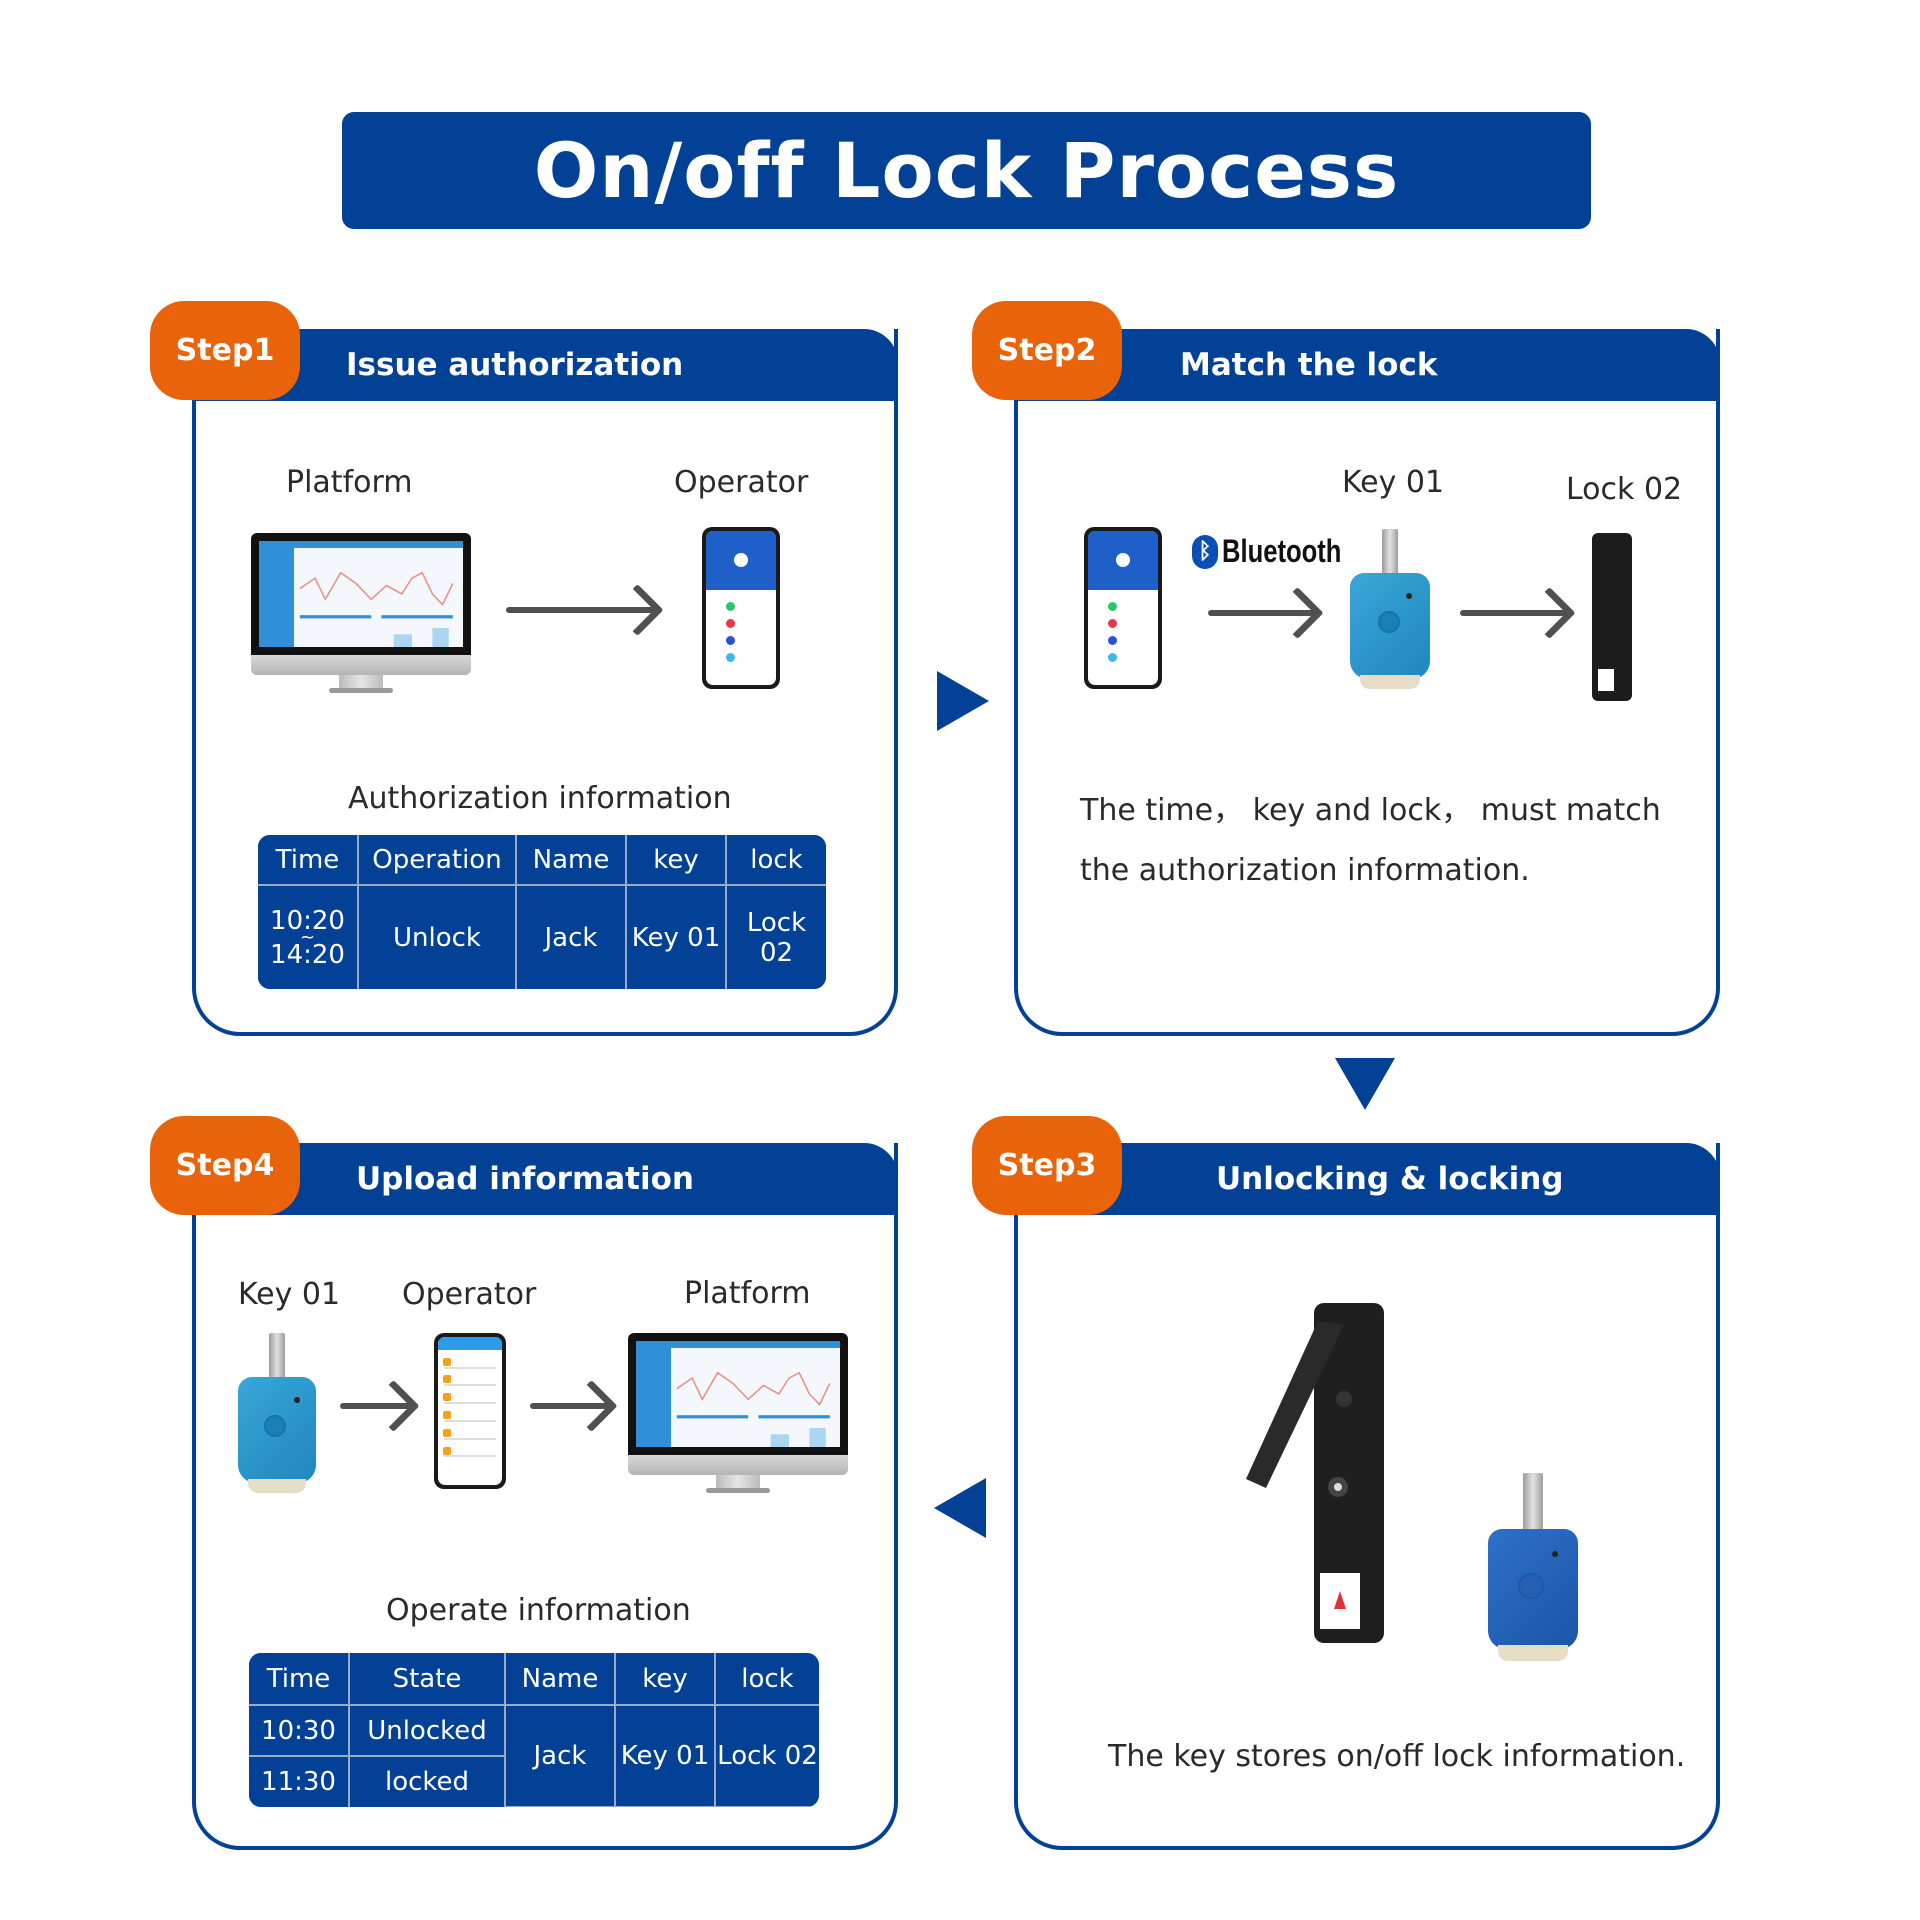  What do you see at coordinates (308, 936) in the screenshot?
I see `cell-time: 10:20 ~ 14:20` at bounding box center [308, 936].